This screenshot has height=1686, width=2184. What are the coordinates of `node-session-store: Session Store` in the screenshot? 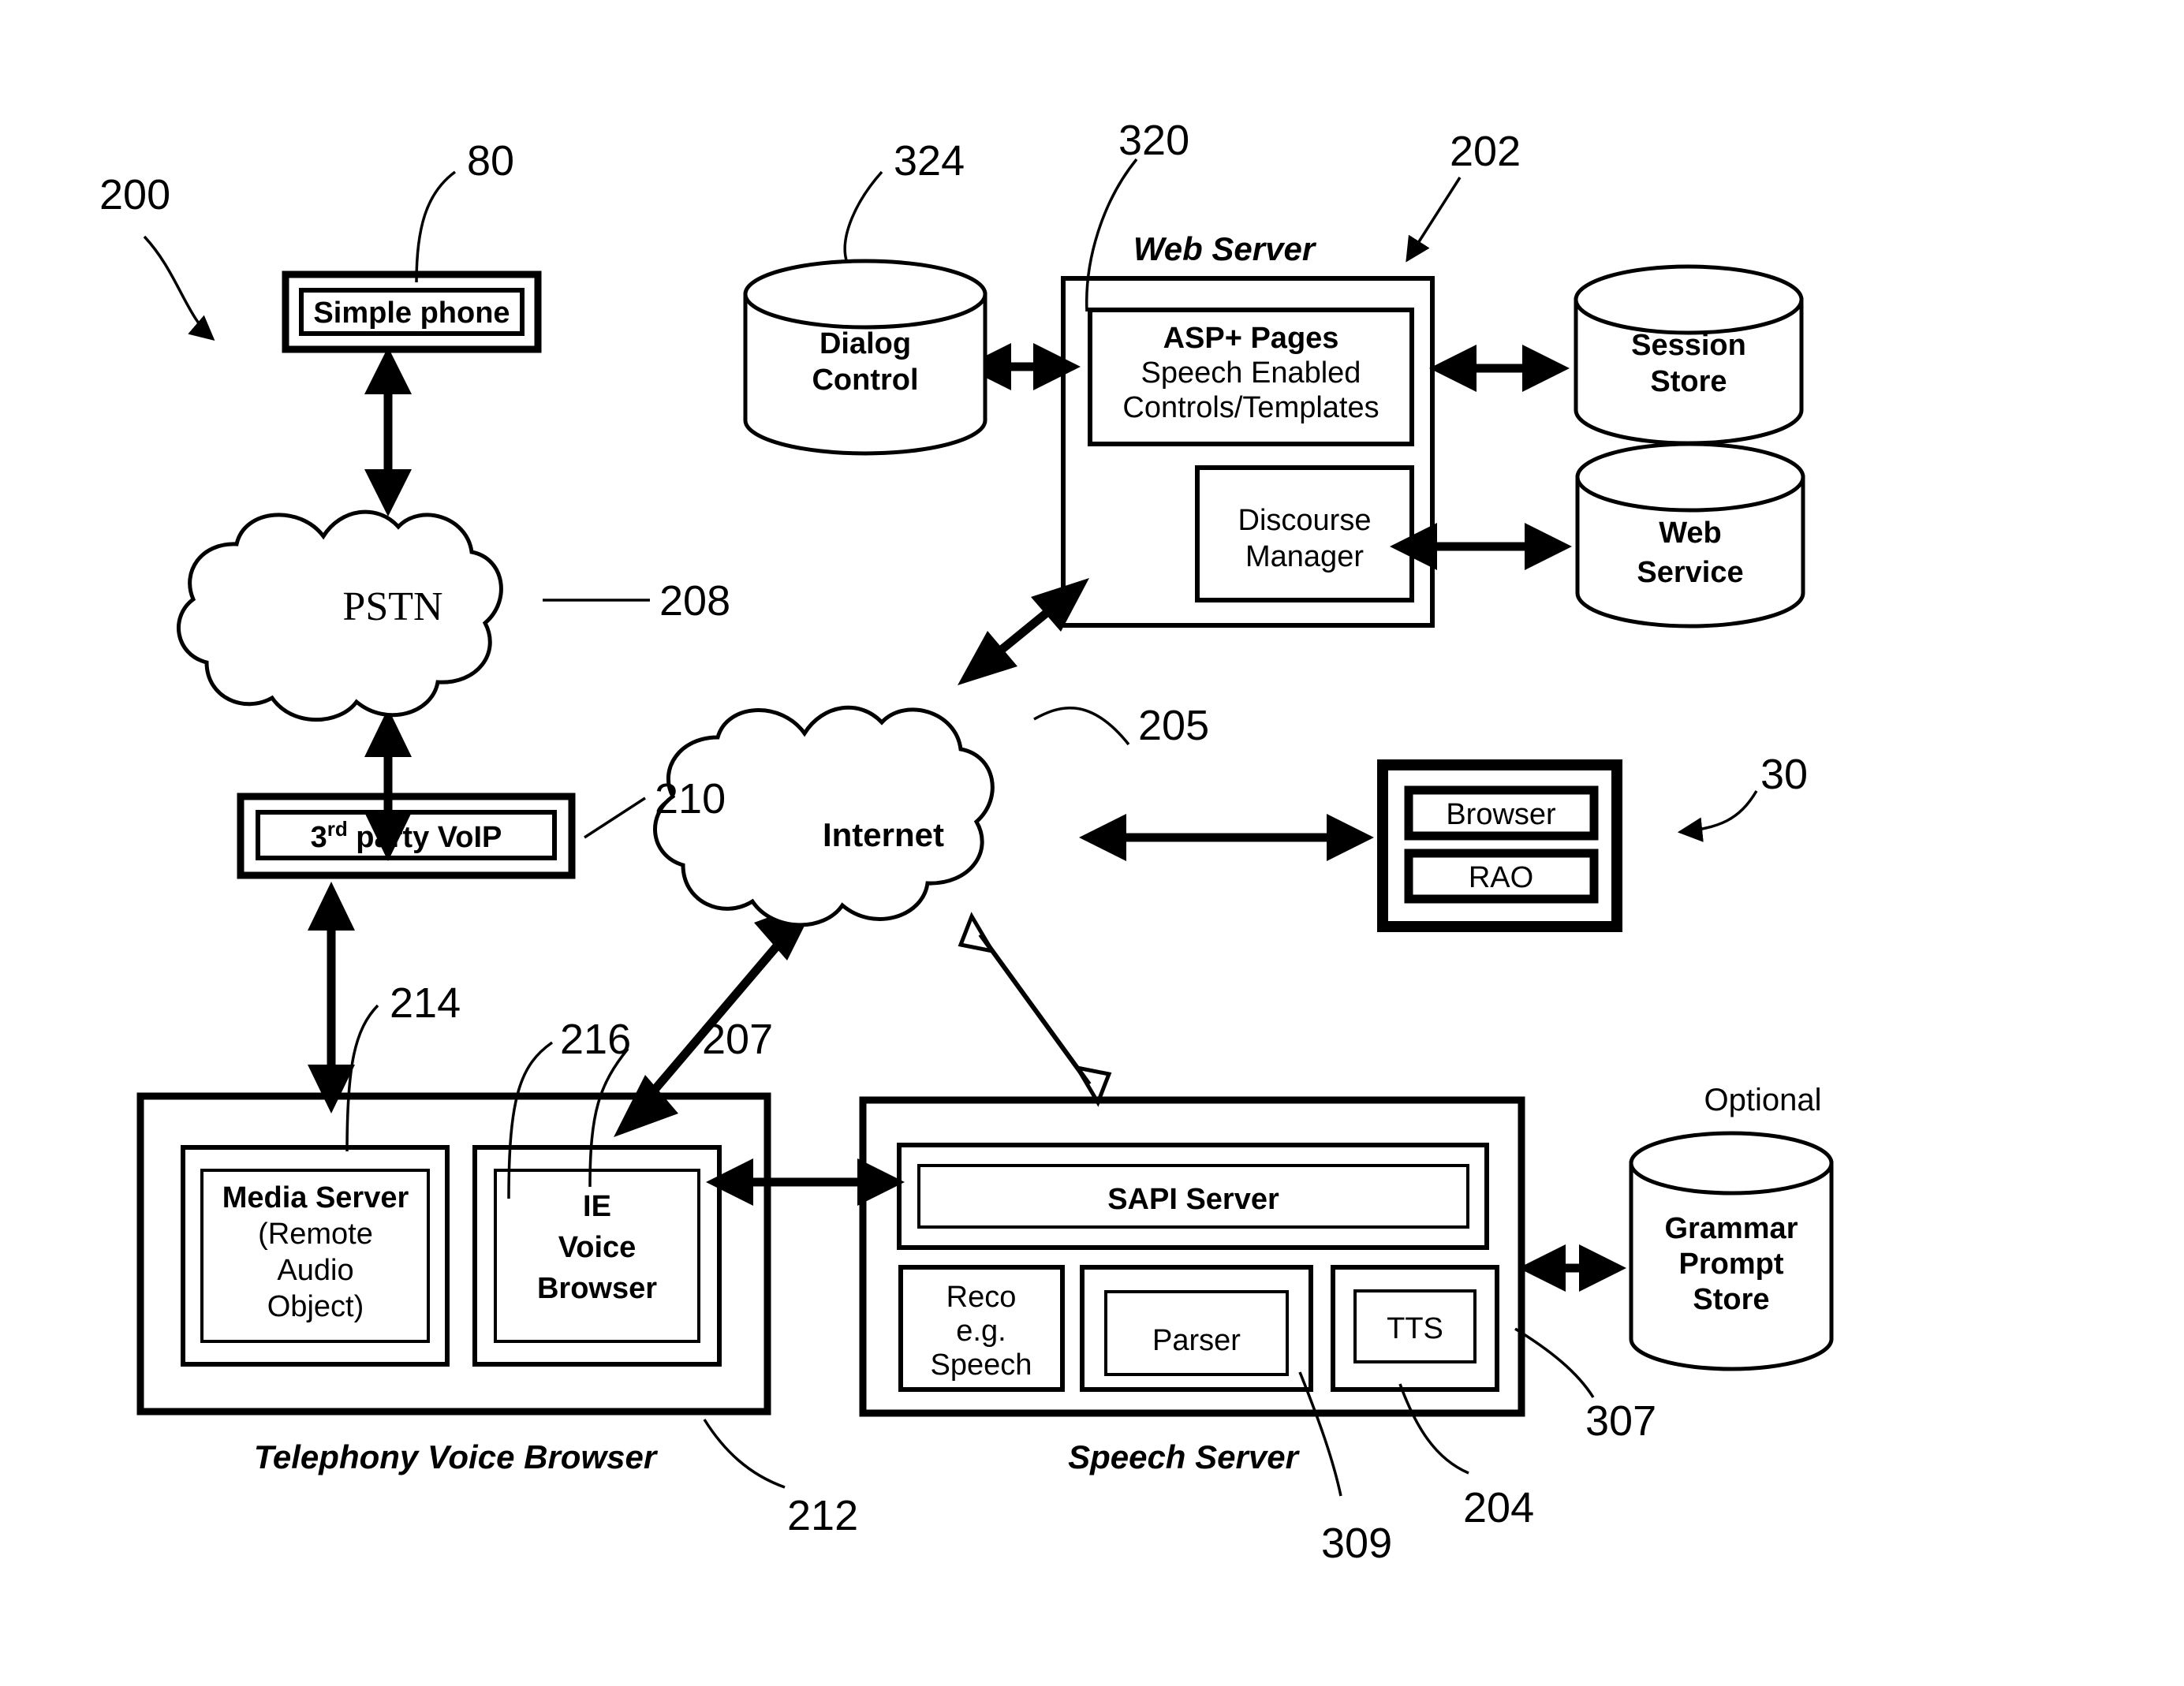 It's located at (1689, 355).